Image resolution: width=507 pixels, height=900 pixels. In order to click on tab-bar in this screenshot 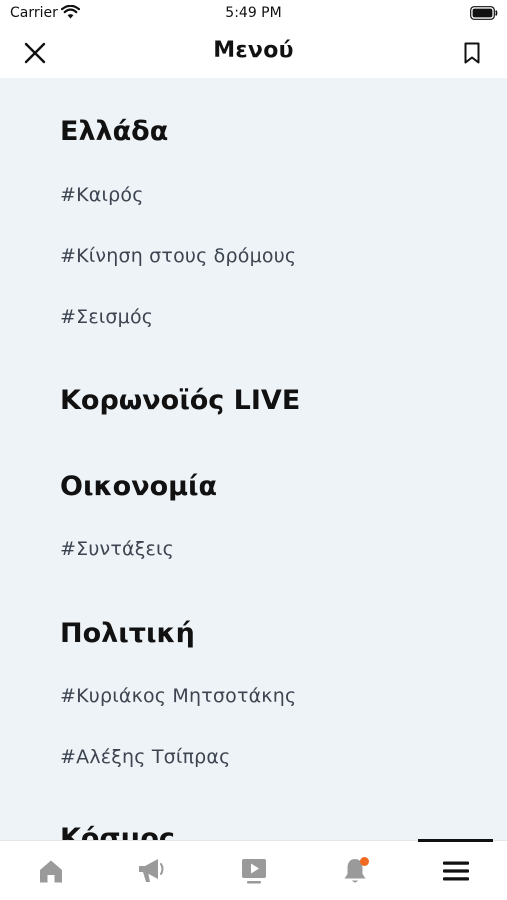, I will do `click(253, 869)`.